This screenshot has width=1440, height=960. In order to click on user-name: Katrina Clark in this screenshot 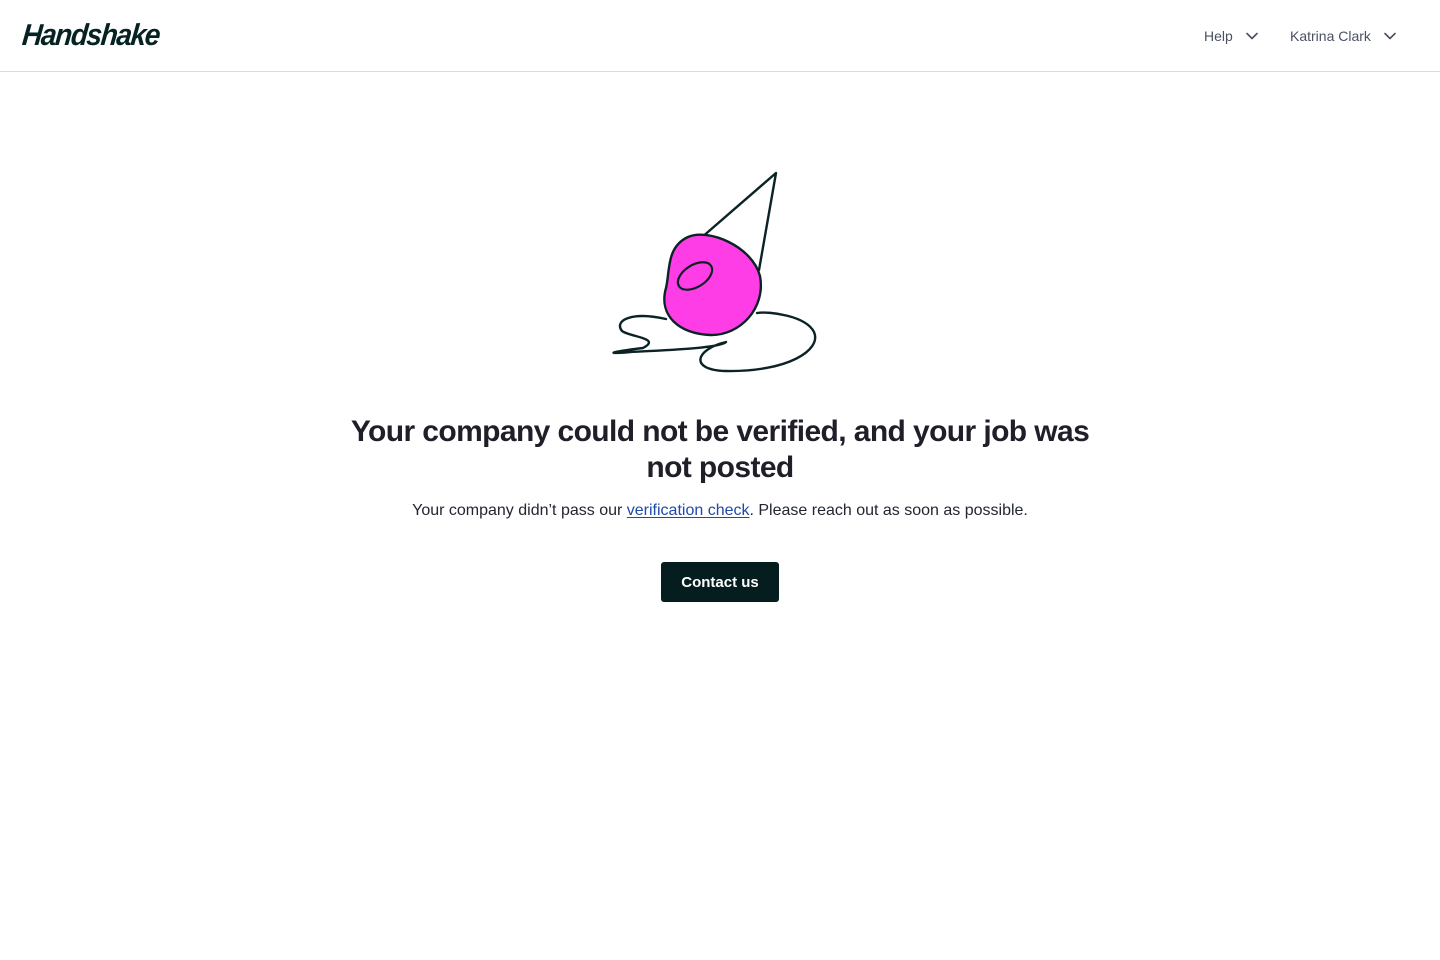, I will do `click(1330, 36)`.